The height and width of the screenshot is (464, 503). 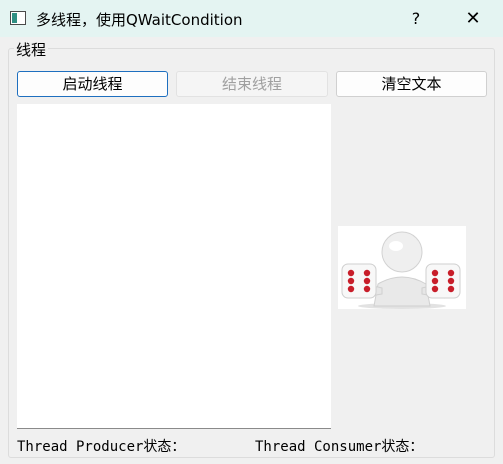 I want to click on title-bar: 多线程，使用QWaitCondition ? ✕, so click(x=251, y=18).